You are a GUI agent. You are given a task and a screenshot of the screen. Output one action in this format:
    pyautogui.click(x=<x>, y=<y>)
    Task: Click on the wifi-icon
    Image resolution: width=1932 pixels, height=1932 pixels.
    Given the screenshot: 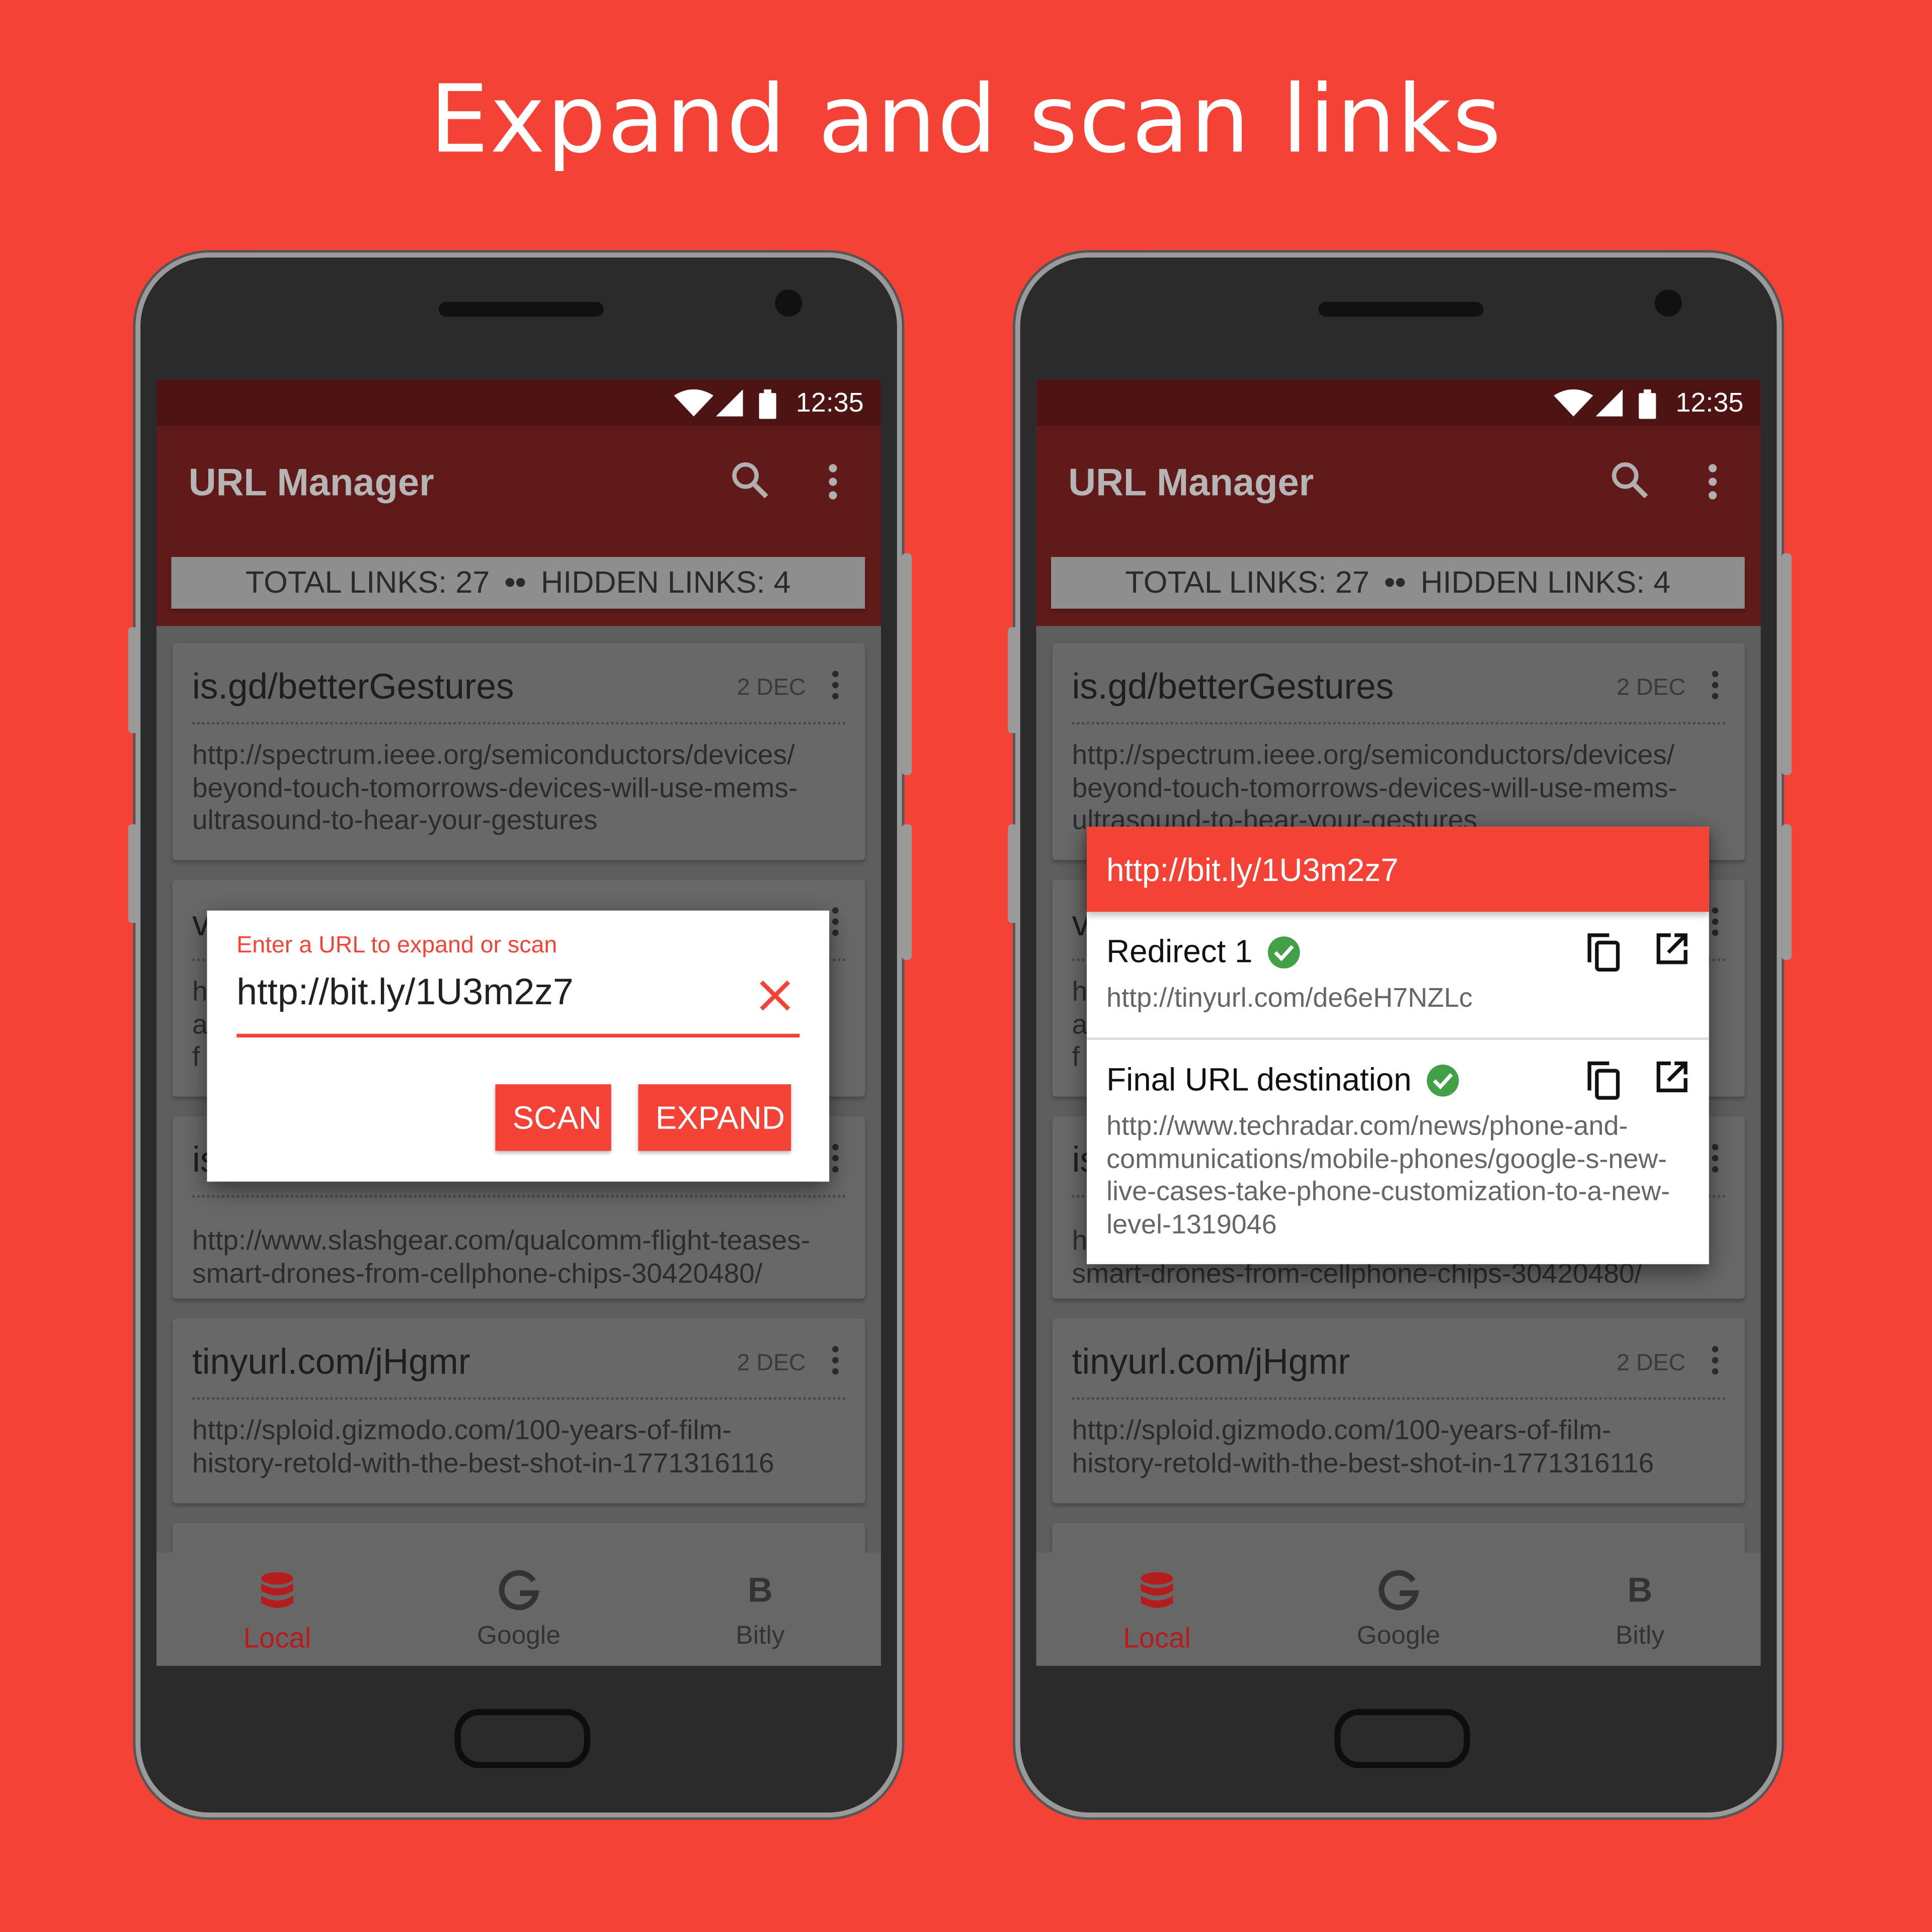 What is the action you would take?
    pyautogui.click(x=693, y=403)
    